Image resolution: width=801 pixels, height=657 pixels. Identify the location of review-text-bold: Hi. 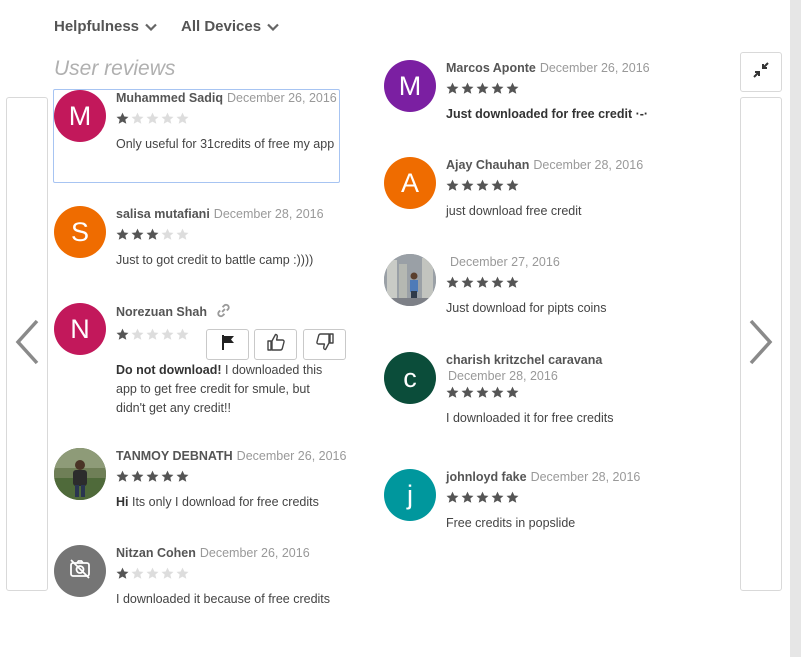
(122, 502).